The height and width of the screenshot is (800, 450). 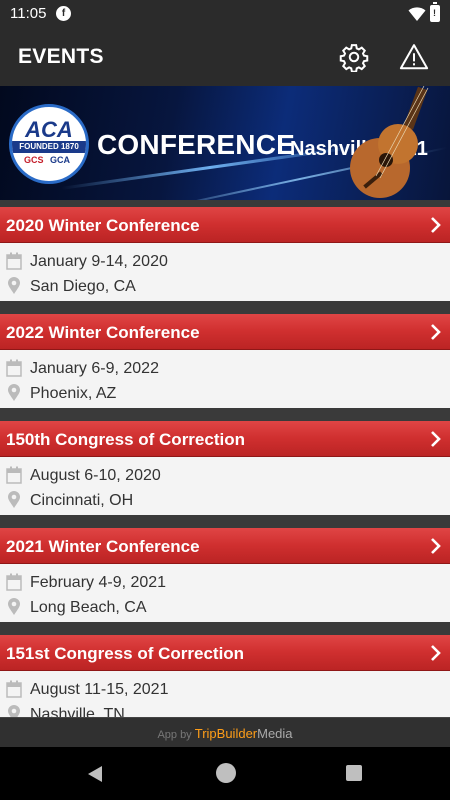 What do you see at coordinates (389, 142) in the screenshot?
I see `guitar-illustration` at bounding box center [389, 142].